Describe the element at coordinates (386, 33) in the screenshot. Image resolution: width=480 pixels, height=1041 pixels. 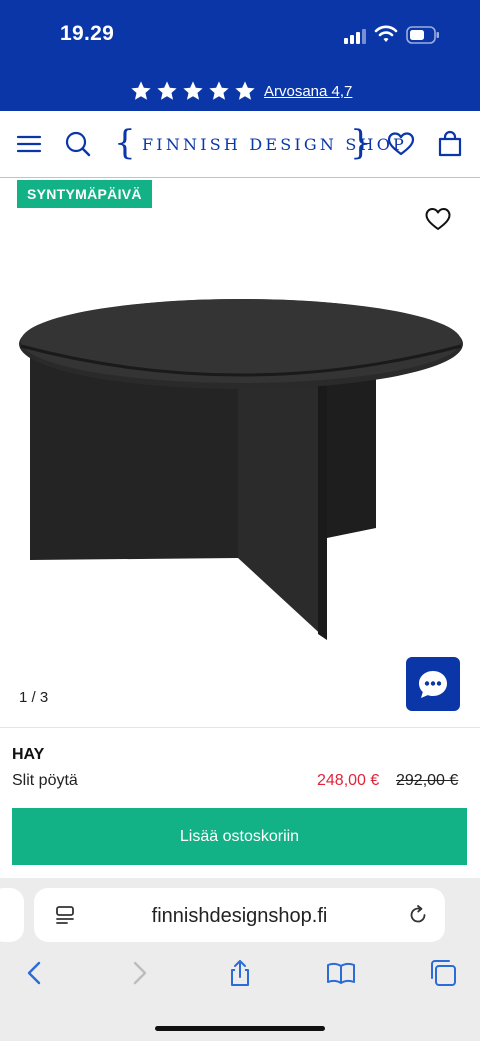
I see `wifi-icon` at that location.